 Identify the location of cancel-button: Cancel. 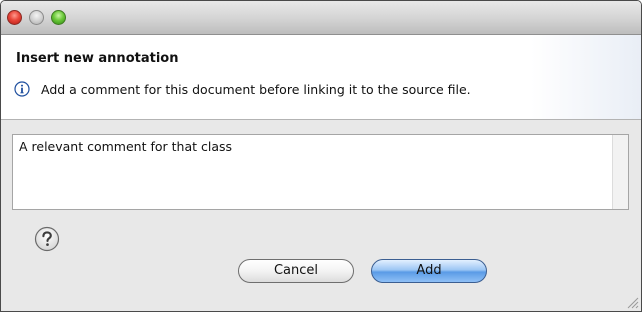
(296, 271).